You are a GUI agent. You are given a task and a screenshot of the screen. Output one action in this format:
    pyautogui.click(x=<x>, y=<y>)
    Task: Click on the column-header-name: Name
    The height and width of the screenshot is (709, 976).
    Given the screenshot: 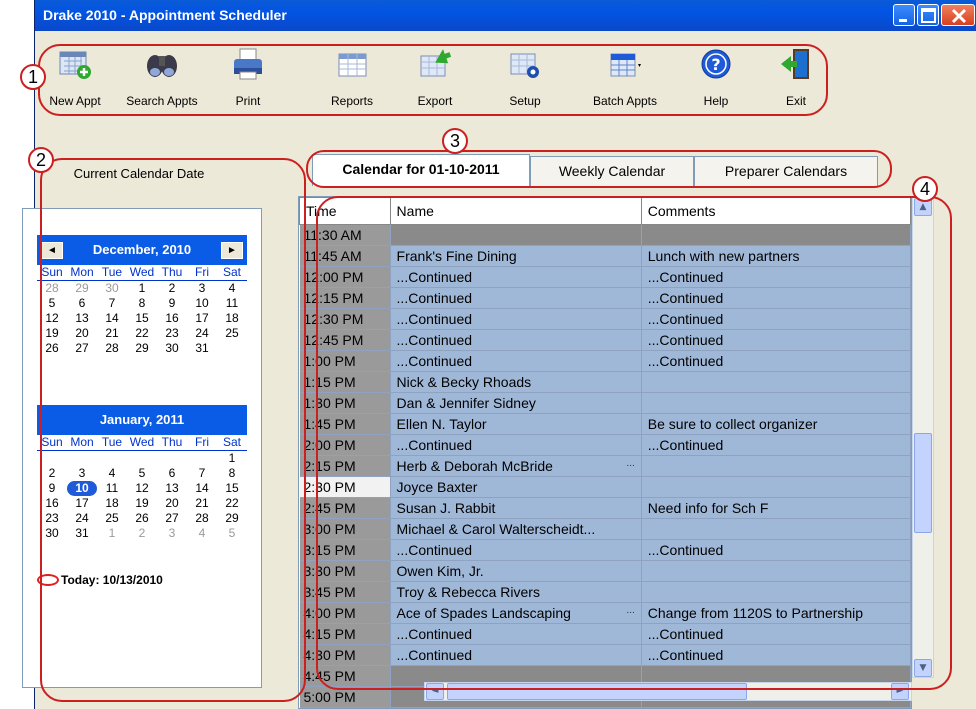 What is the action you would take?
    pyautogui.click(x=515, y=211)
    